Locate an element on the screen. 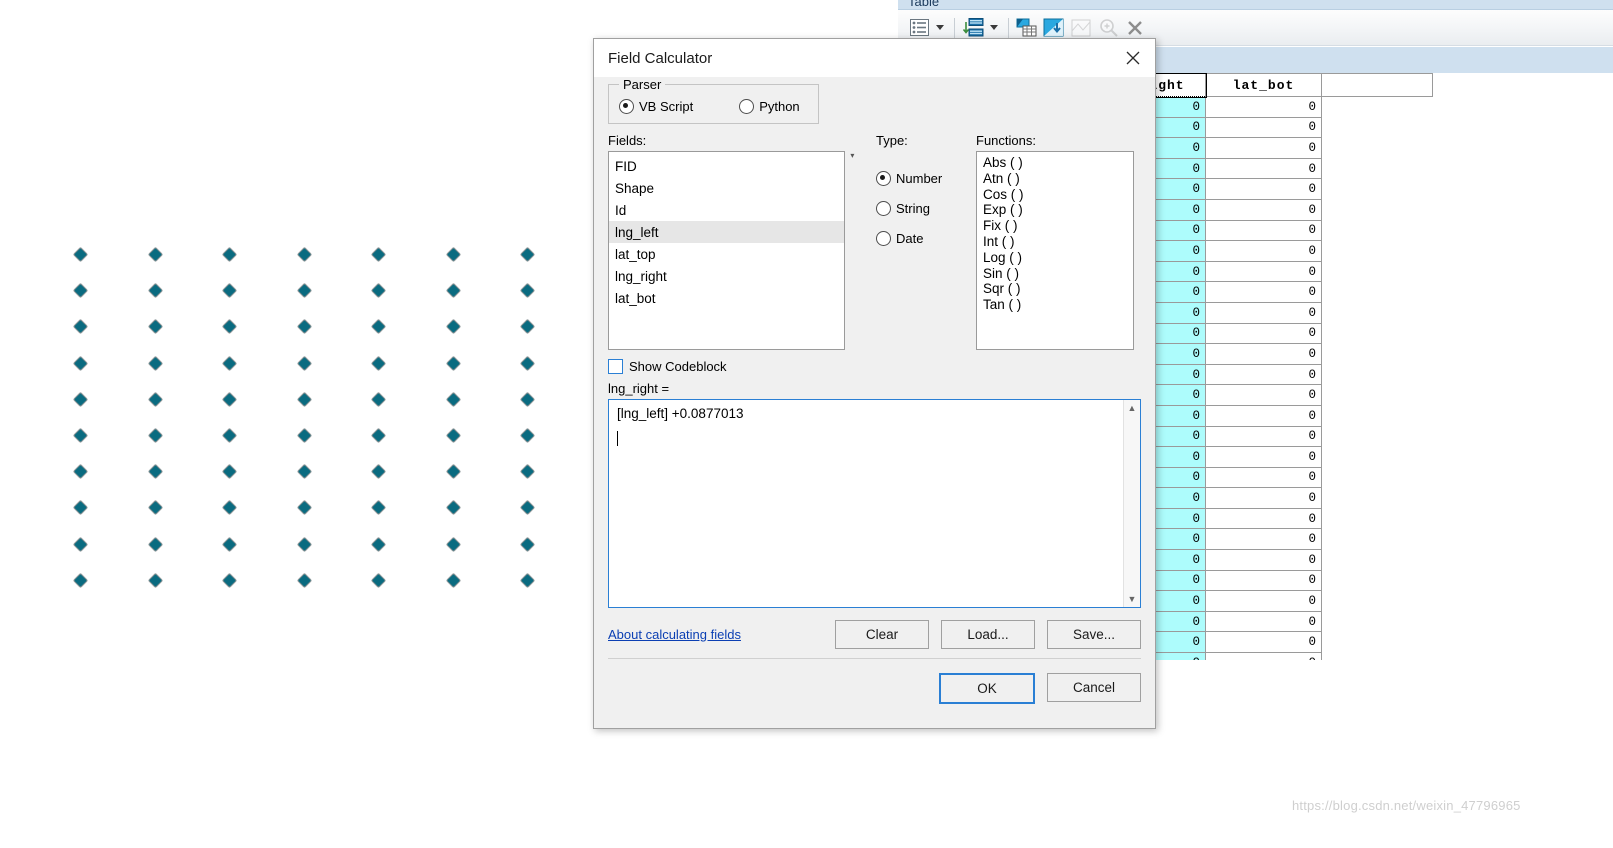 This screenshot has width=1613, height=848. function-list-item: Int ( ) is located at coordinates (1055, 242).